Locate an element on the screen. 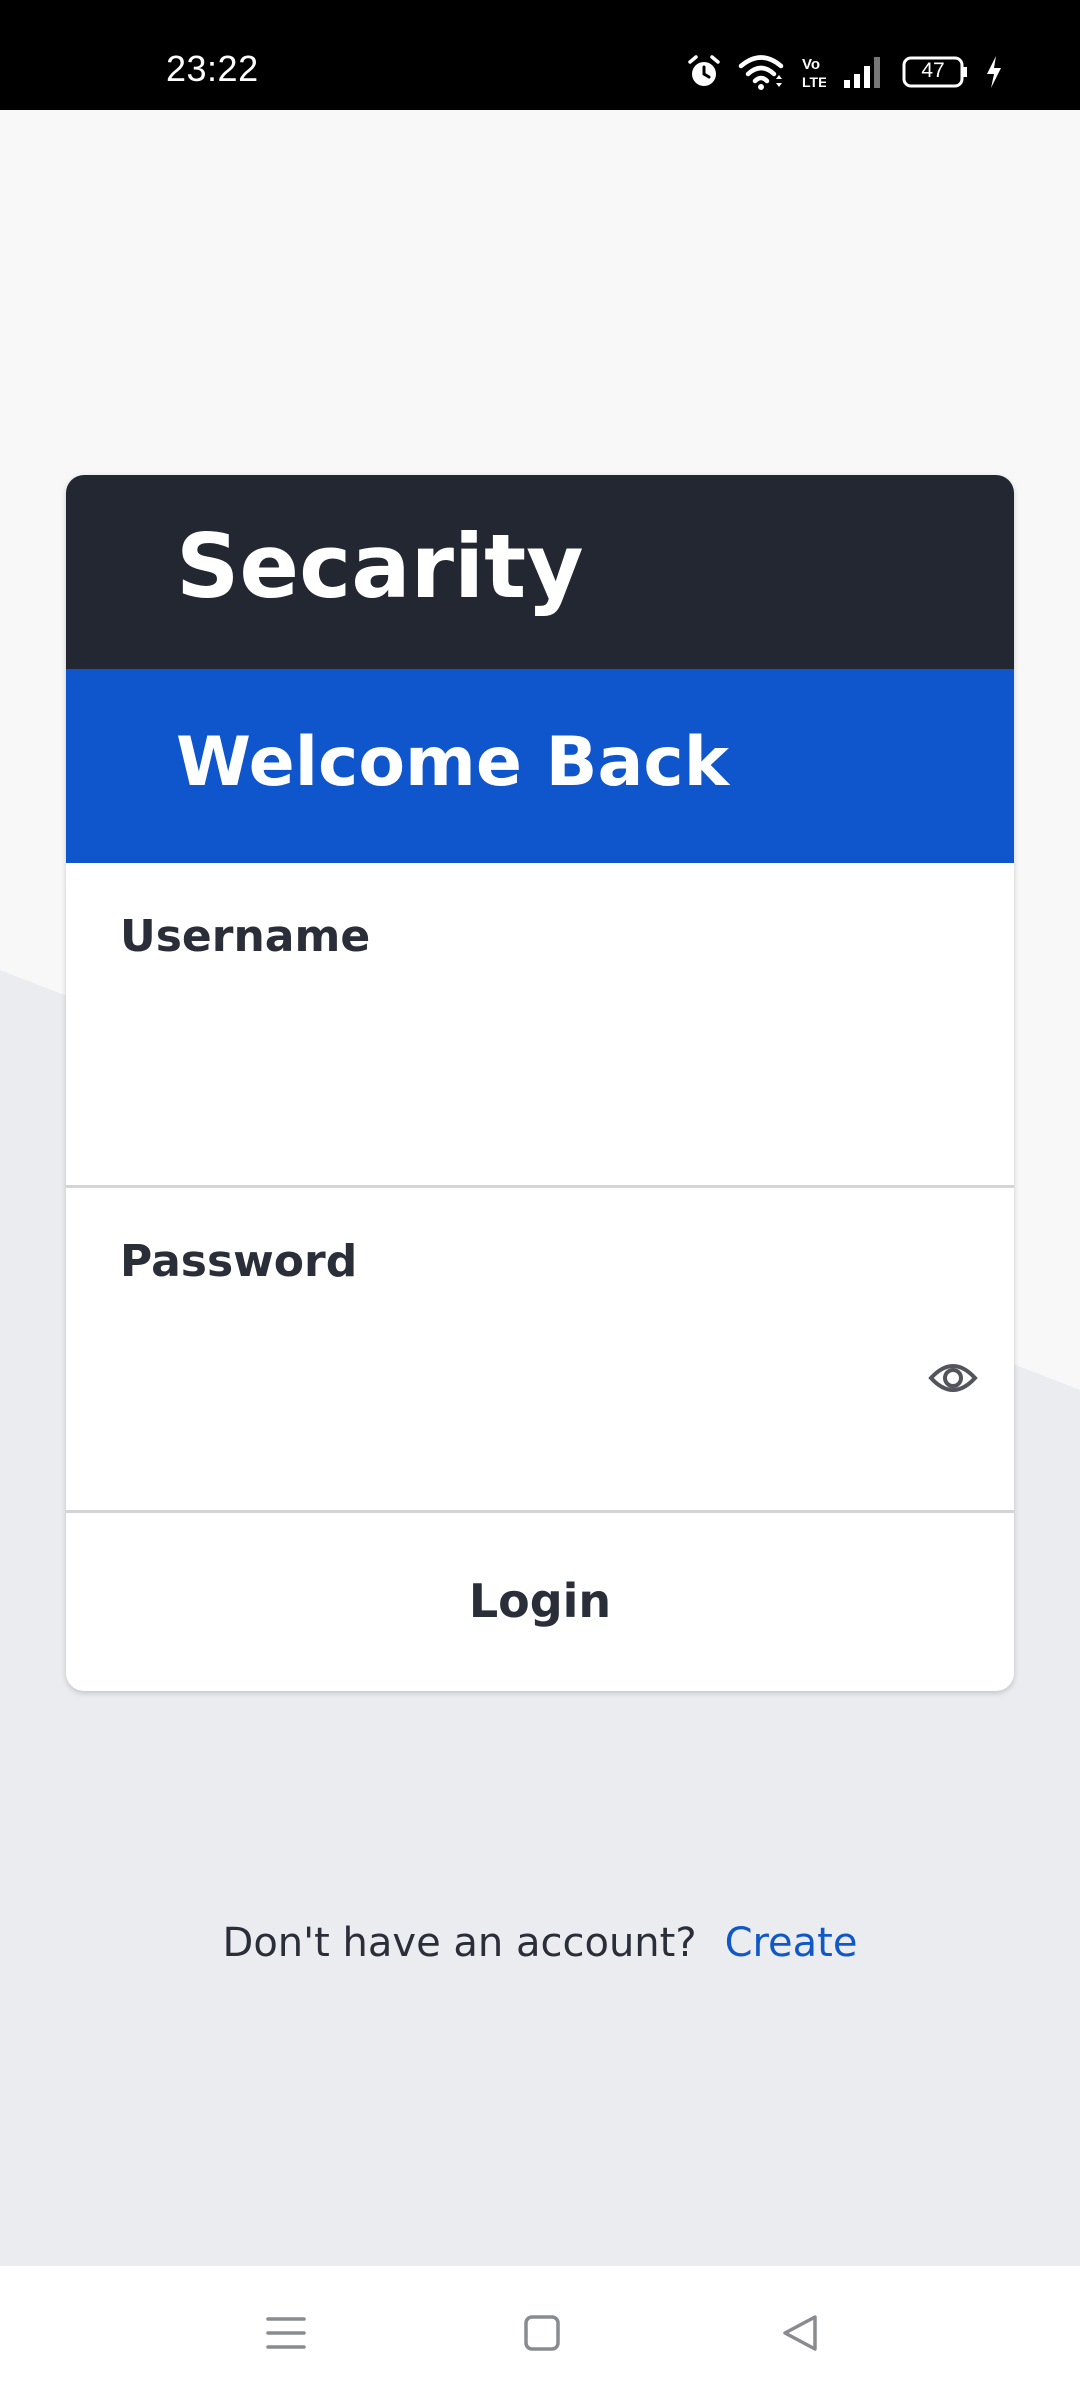 The height and width of the screenshot is (2400, 1080). battery-level: 47 is located at coordinates (933, 70).